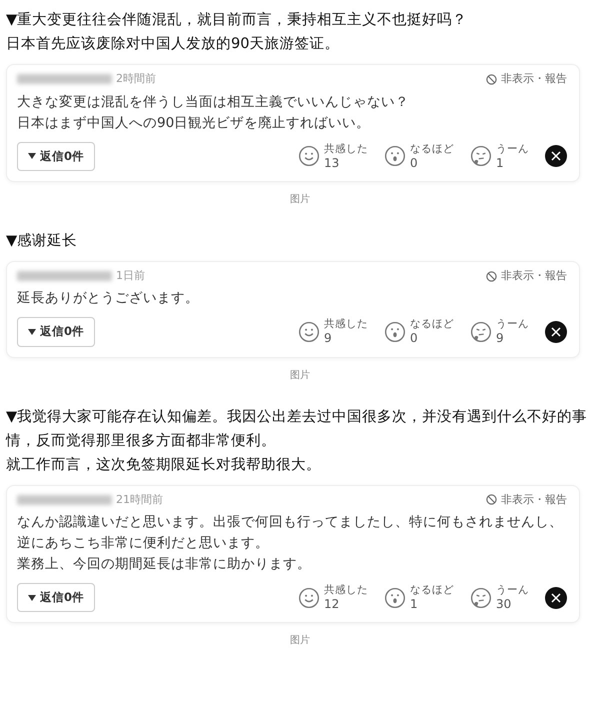  What do you see at coordinates (139, 500) in the screenshot?
I see `timestamp: 21時間前` at bounding box center [139, 500].